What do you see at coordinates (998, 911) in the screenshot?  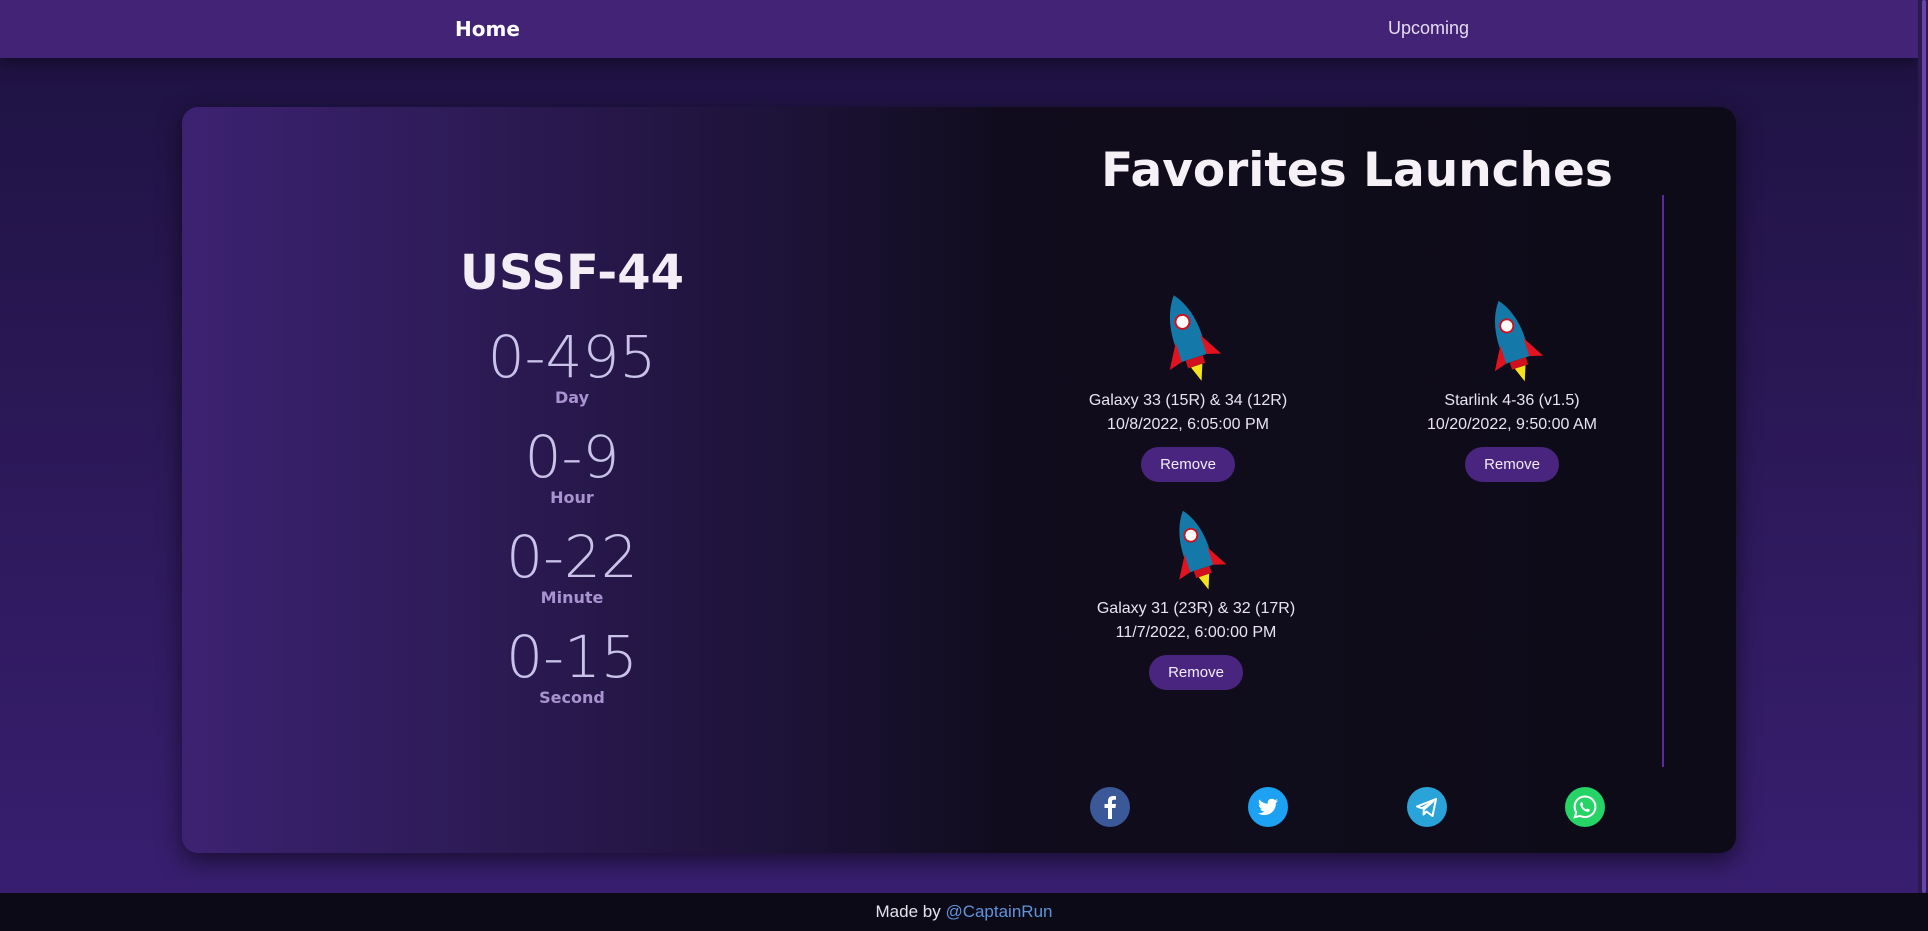 I see `footer-author-link: @CaptainRun` at bounding box center [998, 911].